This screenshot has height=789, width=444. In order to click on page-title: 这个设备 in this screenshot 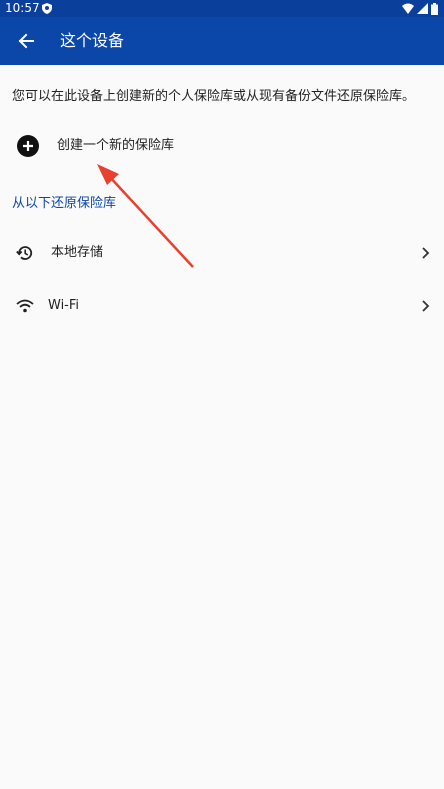, I will do `click(92, 40)`.